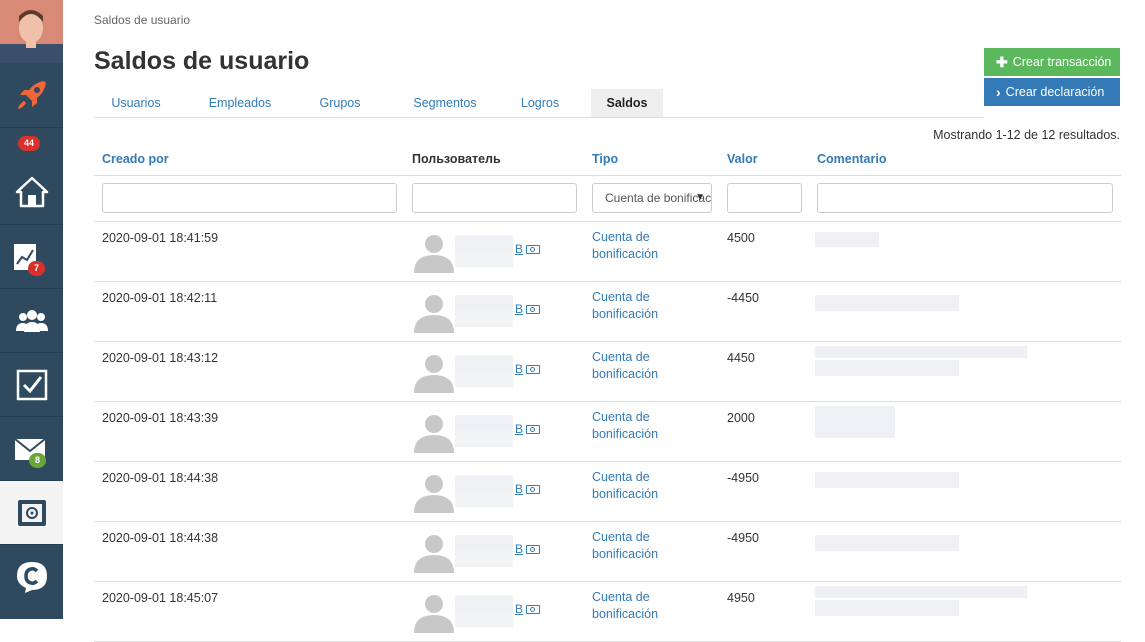 Image resolution: width=1145 pixels, height=642 pixels. Describe the element at coordinates (31, 192) in the screenshot. I see `sidebar-item-home` at that location.